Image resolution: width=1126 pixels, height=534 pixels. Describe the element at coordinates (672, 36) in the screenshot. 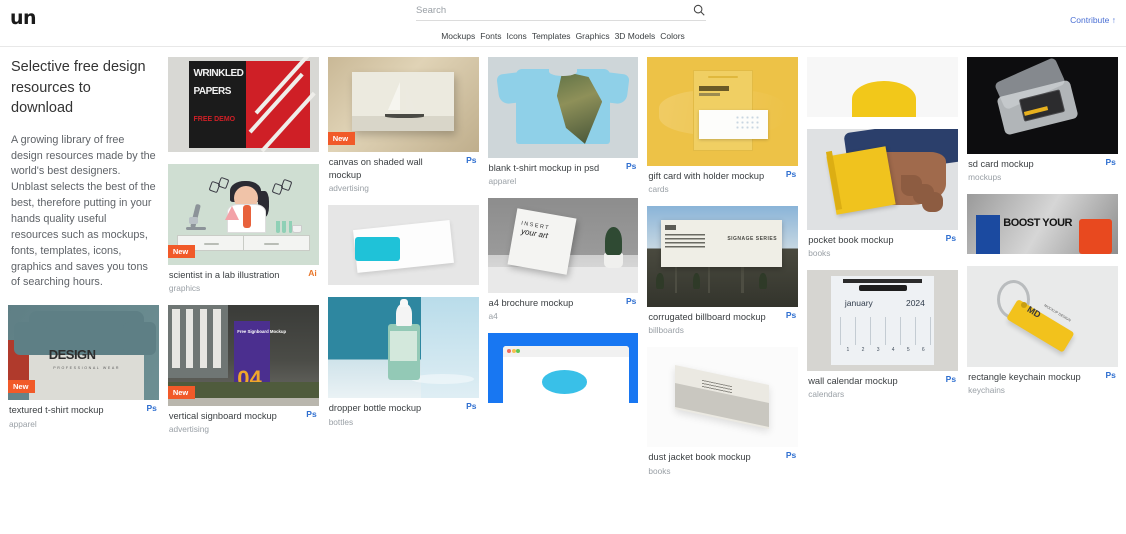

I see `nav-item-colors: Colors` at that location.